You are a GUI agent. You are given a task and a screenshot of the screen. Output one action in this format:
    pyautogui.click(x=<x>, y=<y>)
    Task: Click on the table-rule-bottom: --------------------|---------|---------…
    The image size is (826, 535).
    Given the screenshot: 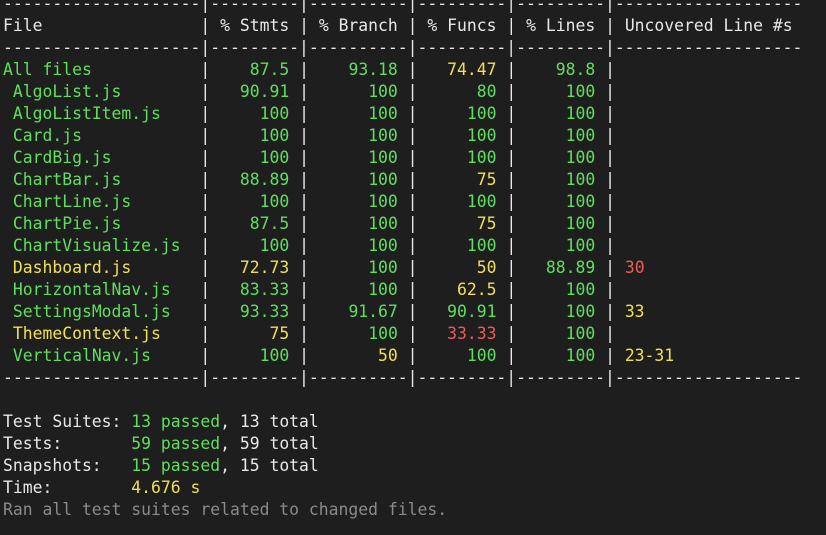 What is the action you would take?
    pyautogui.click(x=403, y=377)
    